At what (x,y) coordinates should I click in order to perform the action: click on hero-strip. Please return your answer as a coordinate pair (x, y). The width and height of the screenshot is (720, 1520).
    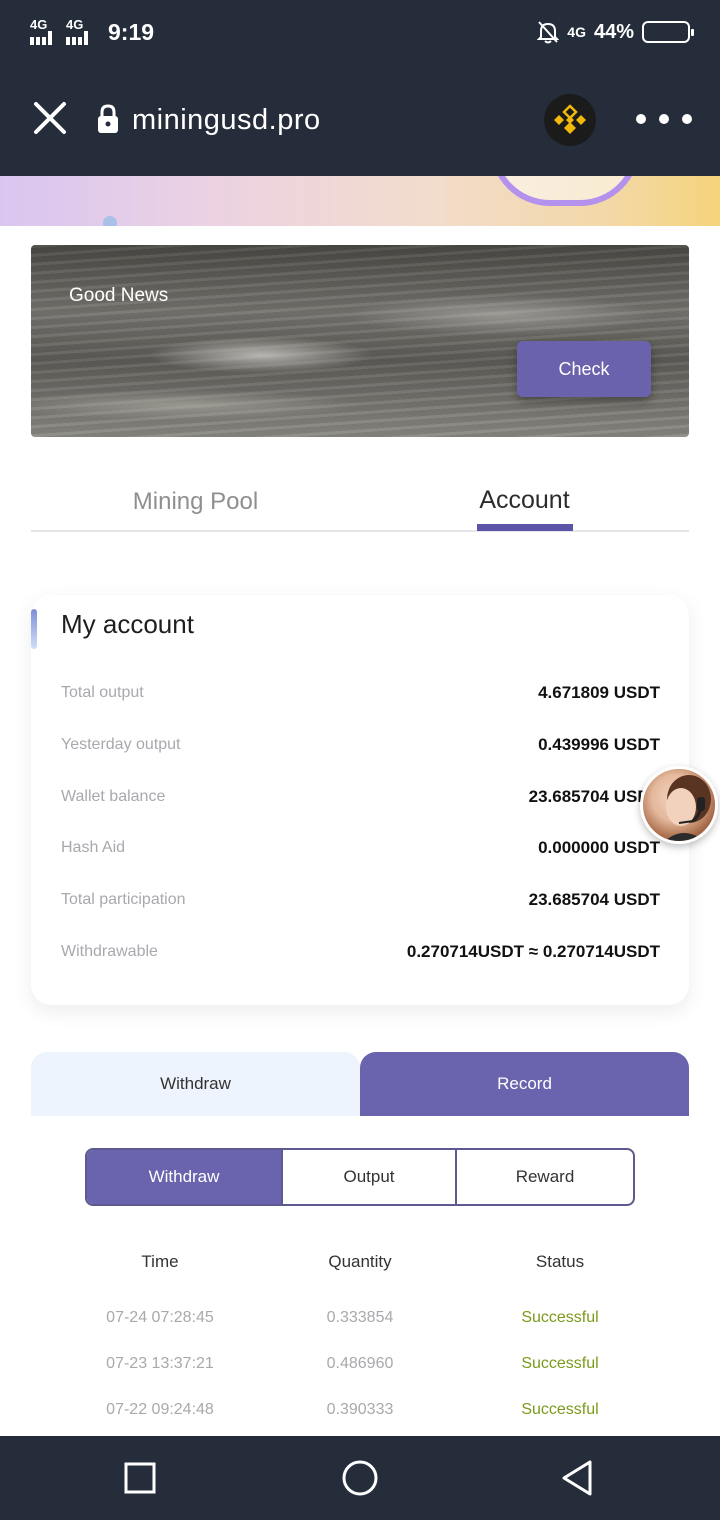
    Looking at the image, I should click on (360, 201).